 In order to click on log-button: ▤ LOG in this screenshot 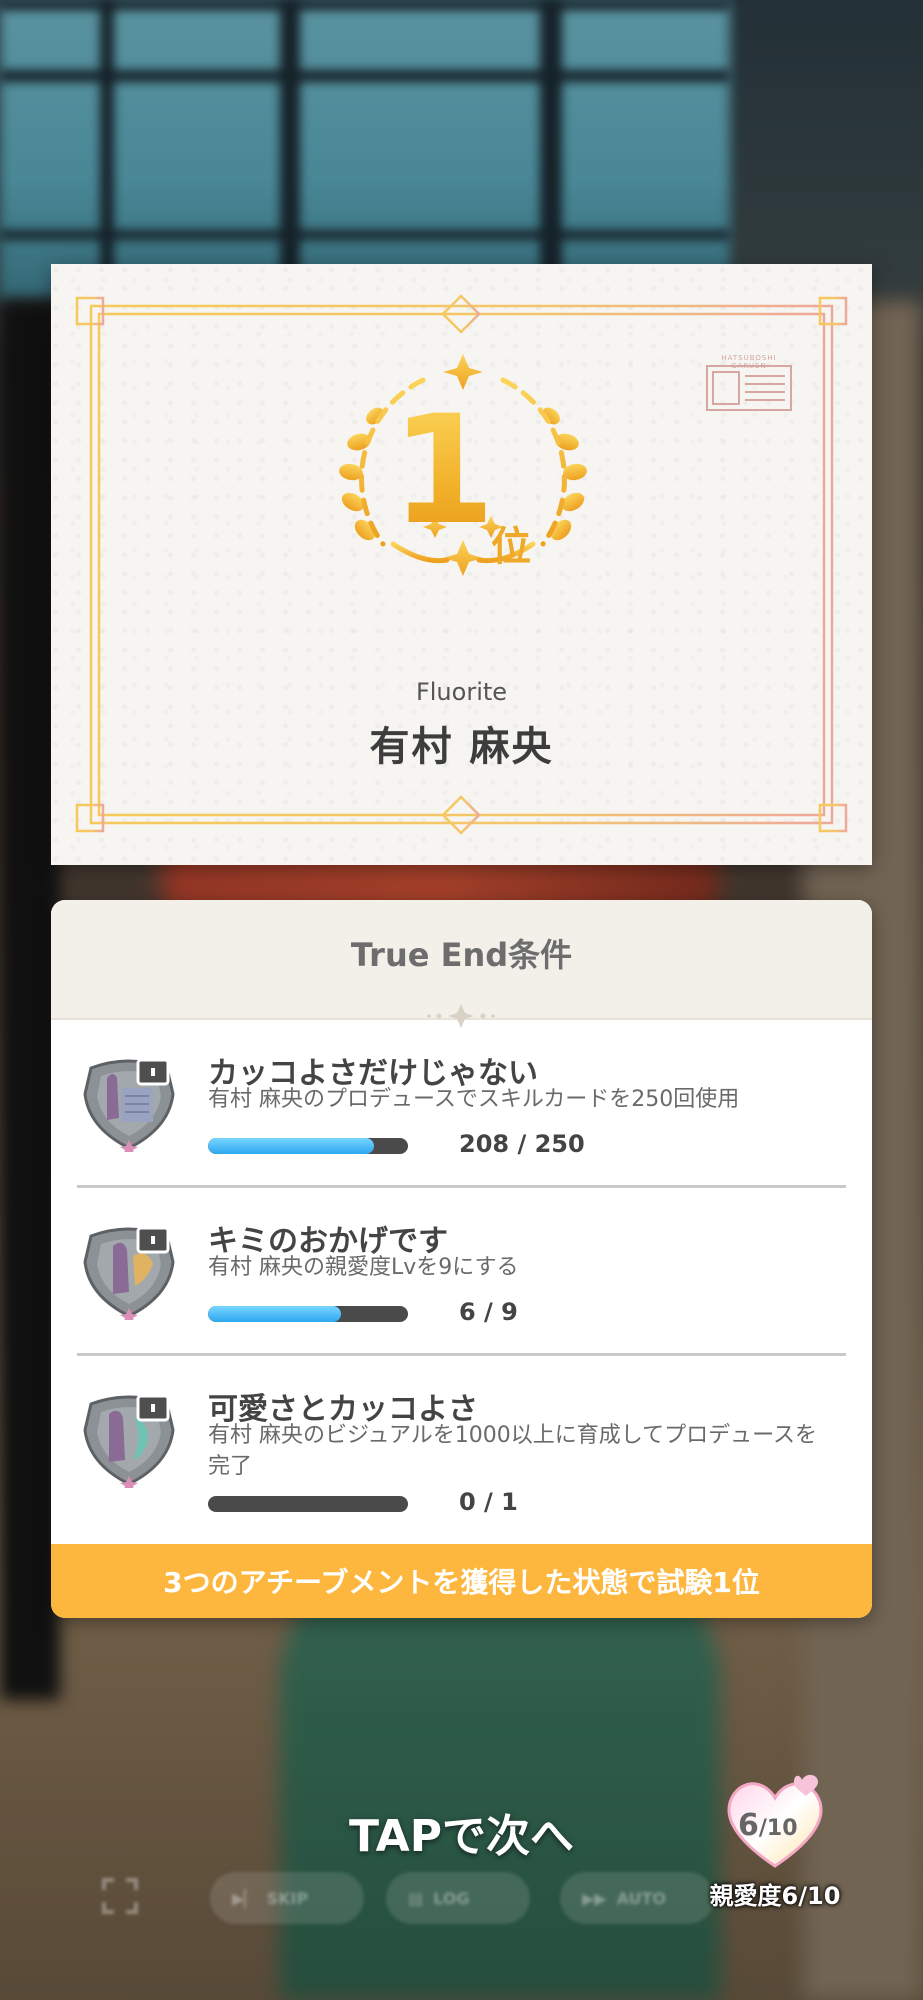, I will do `click(458, 1898)`.